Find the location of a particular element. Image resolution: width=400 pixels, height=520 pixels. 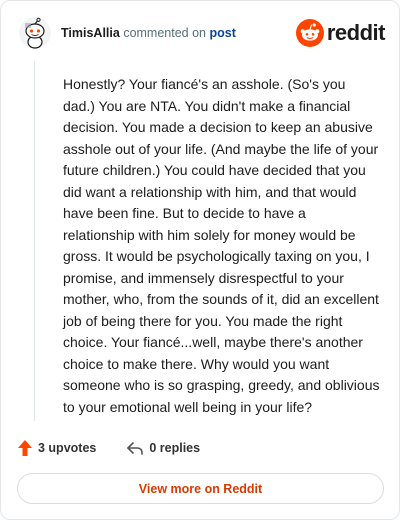

comment-header: TimisAllia commented on post reddit is located at coordinates (201, 33).